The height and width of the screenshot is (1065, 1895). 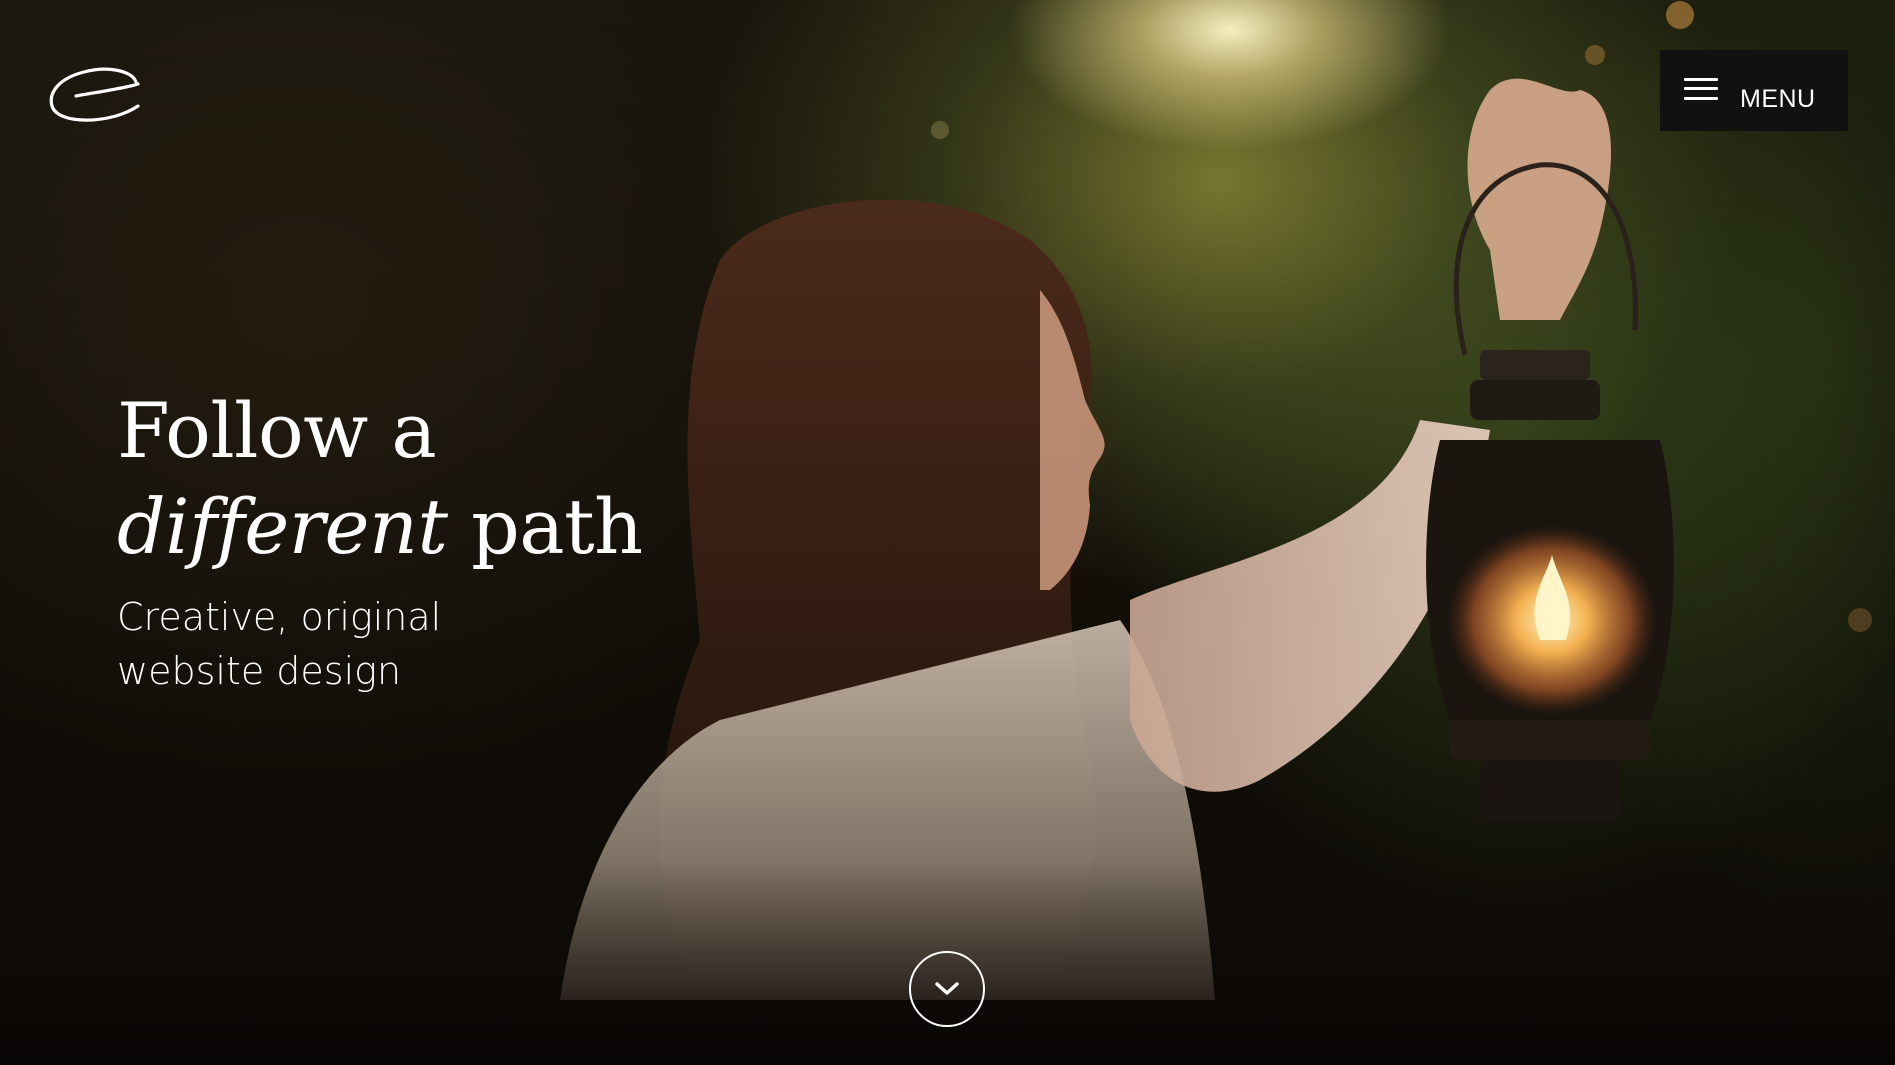 I want to click on hero-subheadline: Creative, original website design, so click(x=279, y=644).